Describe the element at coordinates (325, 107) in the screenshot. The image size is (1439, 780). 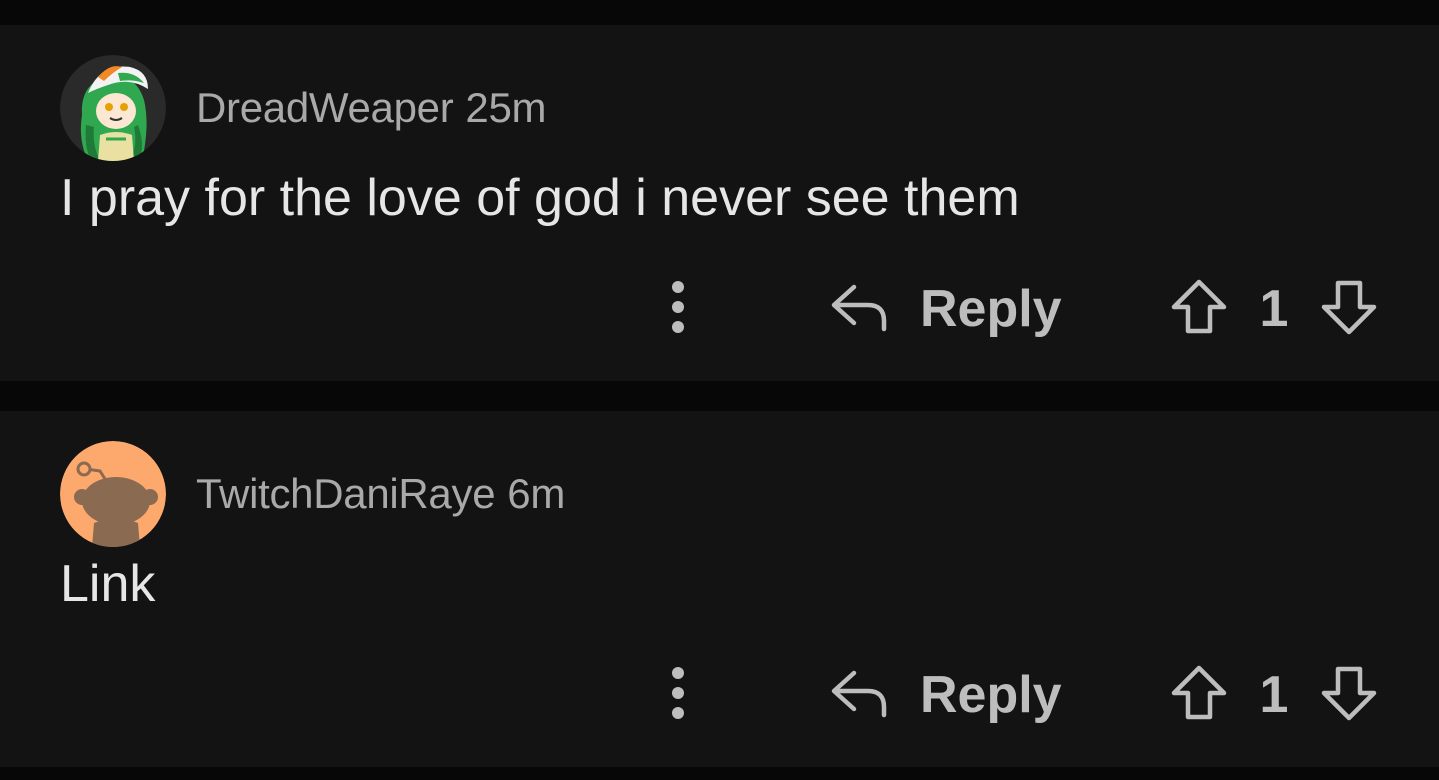
I see `username: DreadWeaper` at that location.